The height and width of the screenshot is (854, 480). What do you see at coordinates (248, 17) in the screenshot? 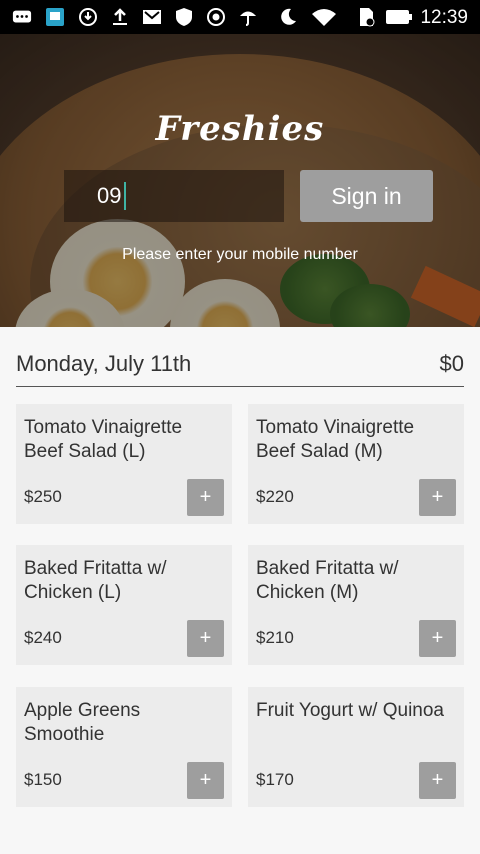
I see `umbrella-icon` at bounding box center [248, 17].